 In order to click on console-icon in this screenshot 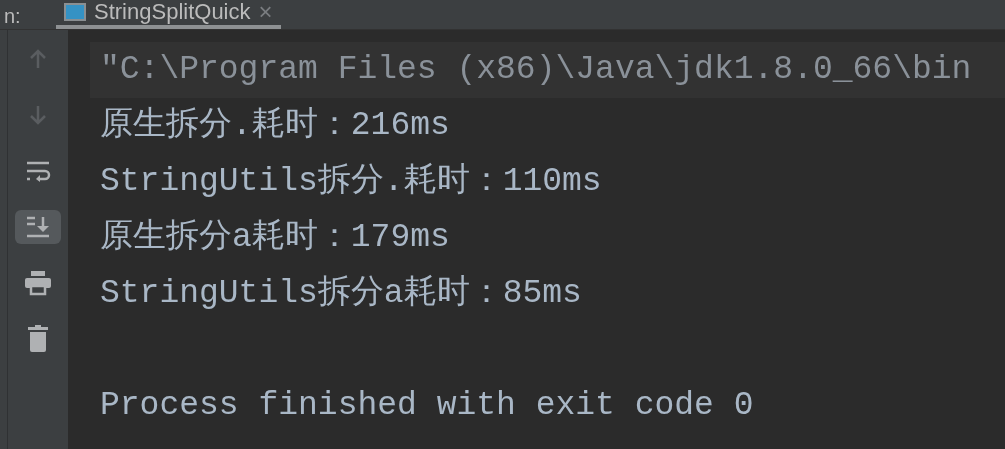, I will do `click(75, 12)`.